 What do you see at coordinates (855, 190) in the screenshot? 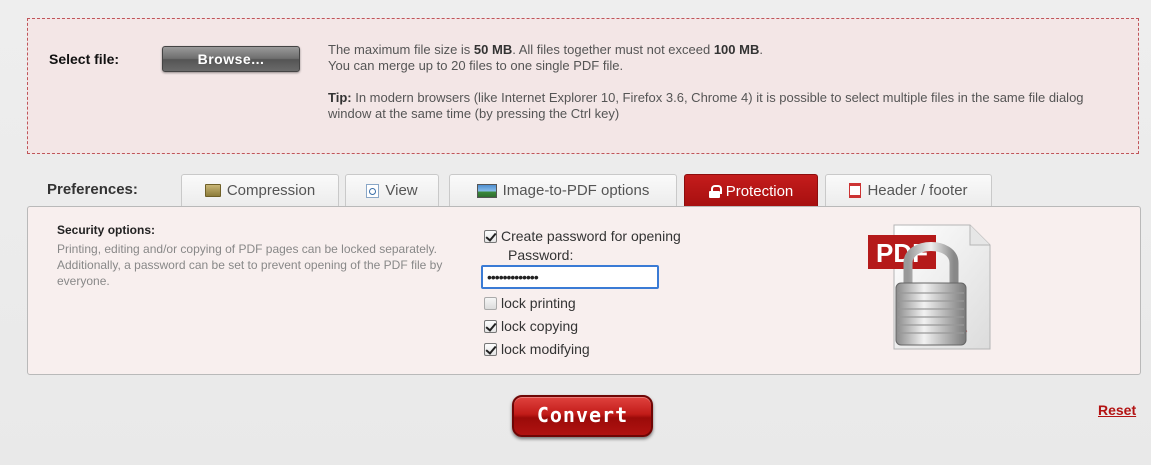
I see `header-footer-icon` at bounding box center [855, 190].